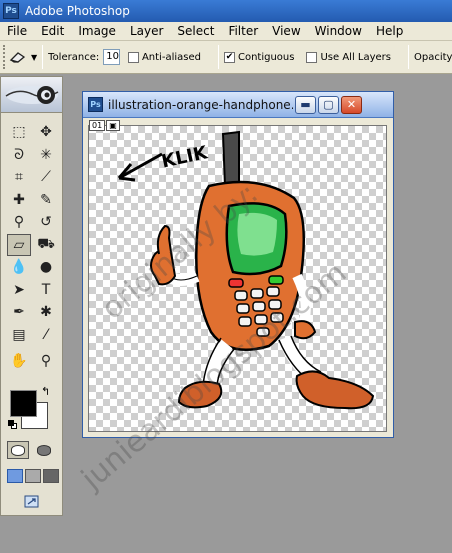 The width and height of the screenshot is (452, 553). Describe the element at coordinates (23, 403) in the screenshot. I see `foreground-color-swatch` at that location.